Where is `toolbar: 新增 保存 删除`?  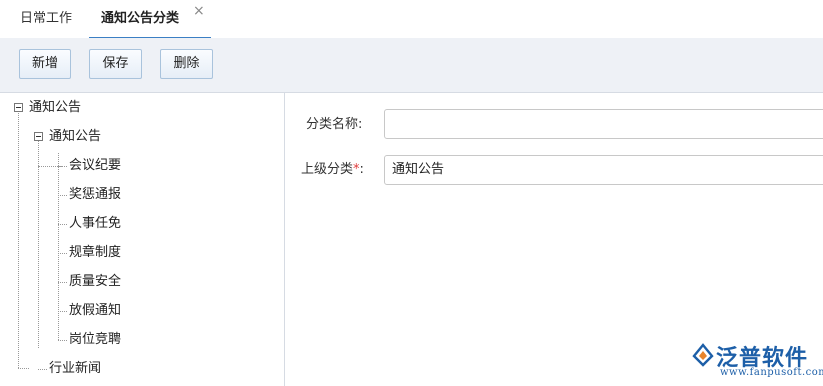
toolbar: 新增 保存 删除 is located at coordinates (411, 65).